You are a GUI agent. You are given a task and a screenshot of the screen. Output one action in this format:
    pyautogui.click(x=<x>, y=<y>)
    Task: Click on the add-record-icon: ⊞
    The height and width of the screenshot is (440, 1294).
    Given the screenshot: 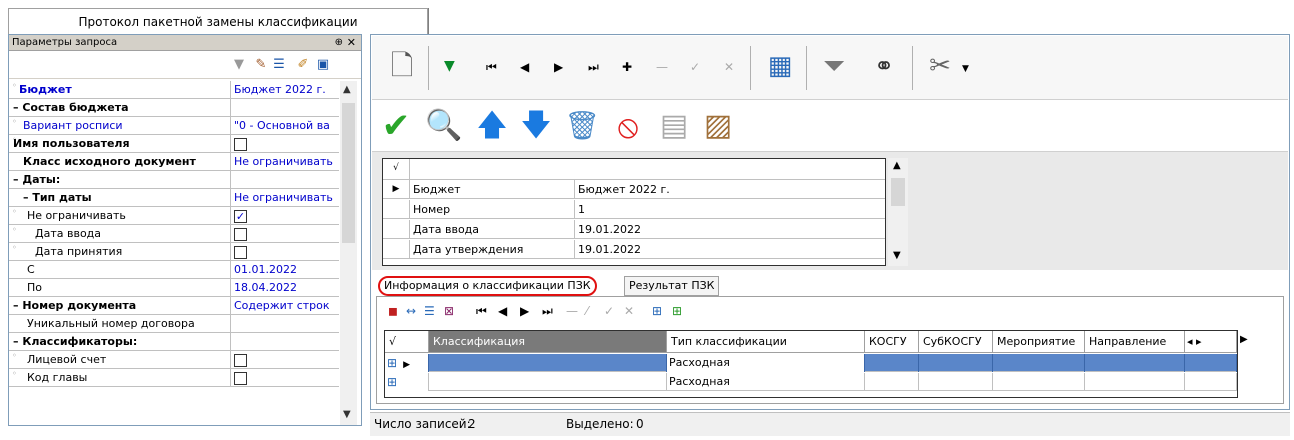 What is the action you would take?
    pyautogui.click(x=677, y=311)
    